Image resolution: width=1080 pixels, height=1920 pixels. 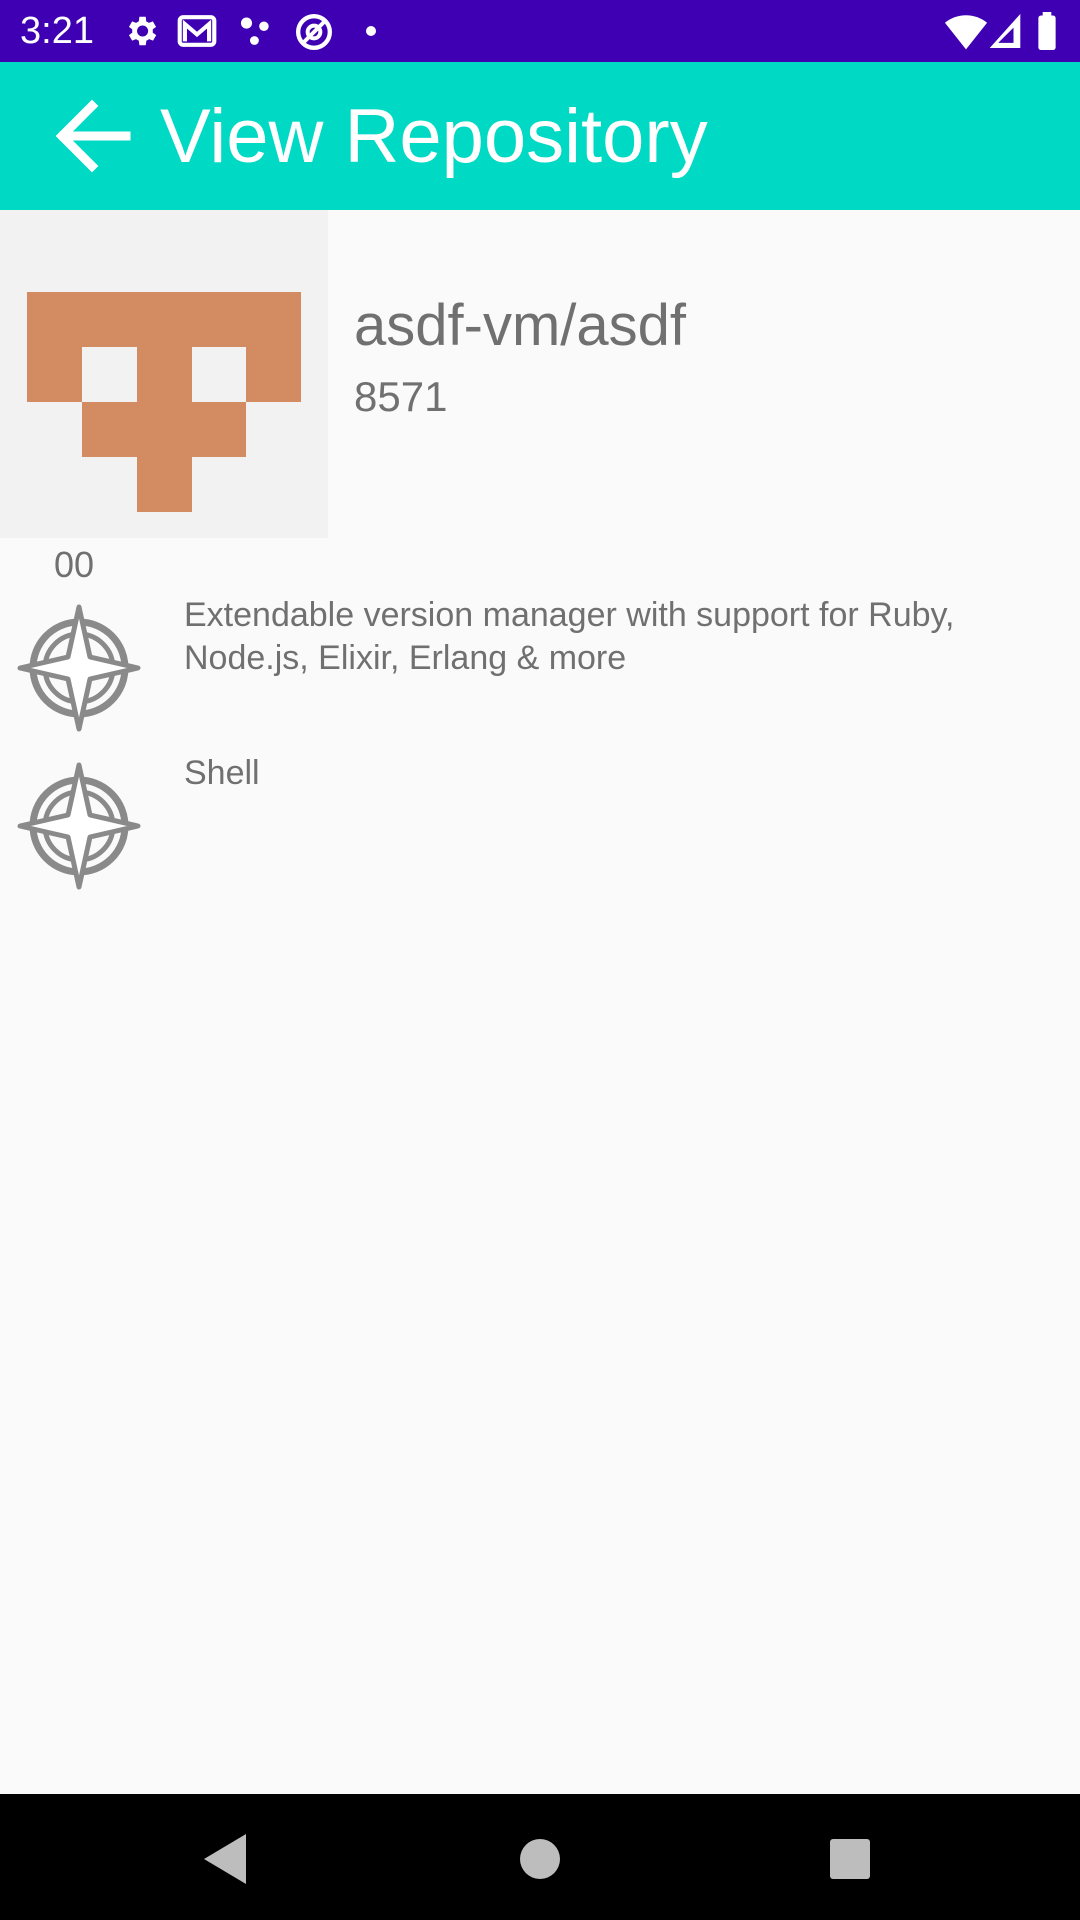 I want to click on back-button, so click(x=94, y=136).